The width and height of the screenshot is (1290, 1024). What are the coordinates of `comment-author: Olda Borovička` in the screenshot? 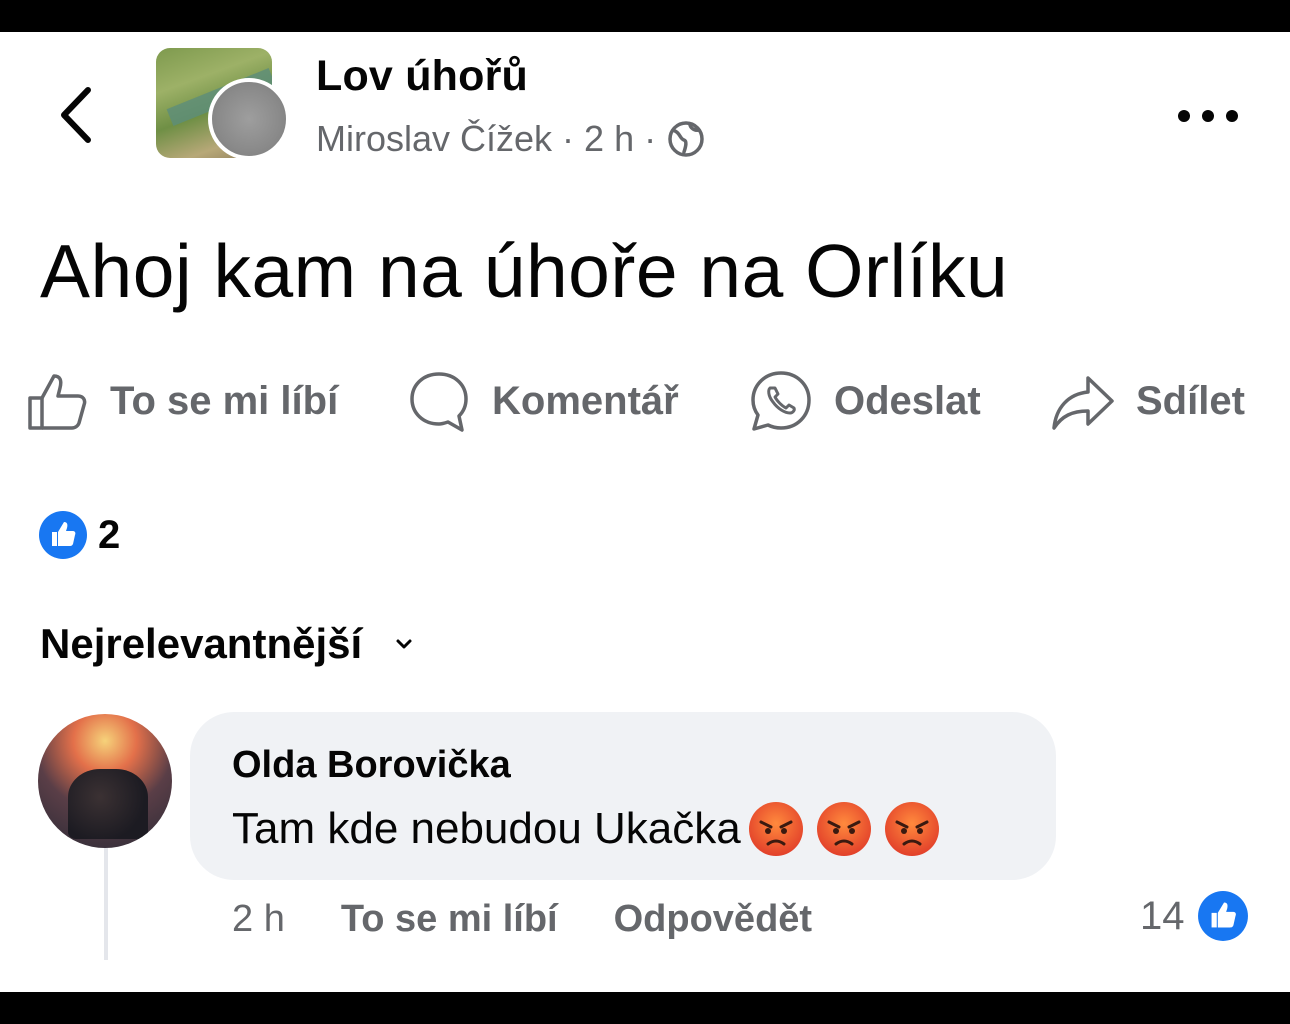 It's located at (371, 765).